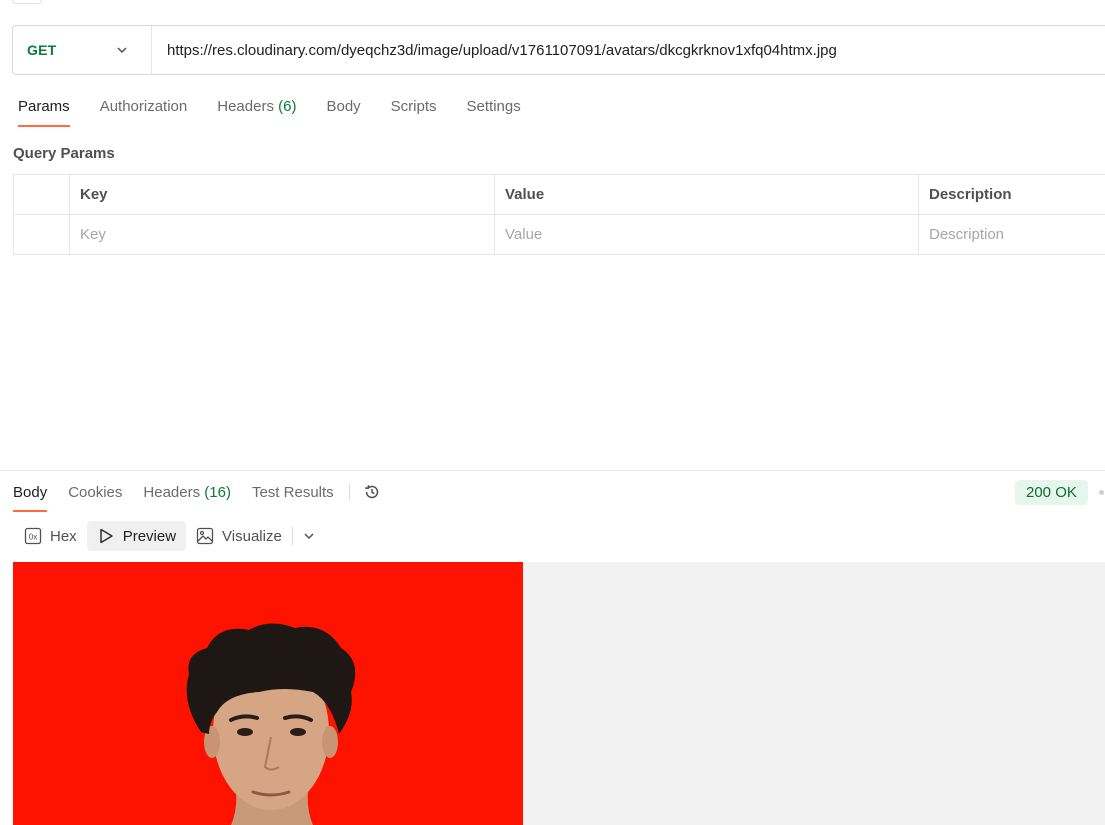 This screenshot has height=825, width=1105. I want to click on preview-button: Preview, so click(136, 536).